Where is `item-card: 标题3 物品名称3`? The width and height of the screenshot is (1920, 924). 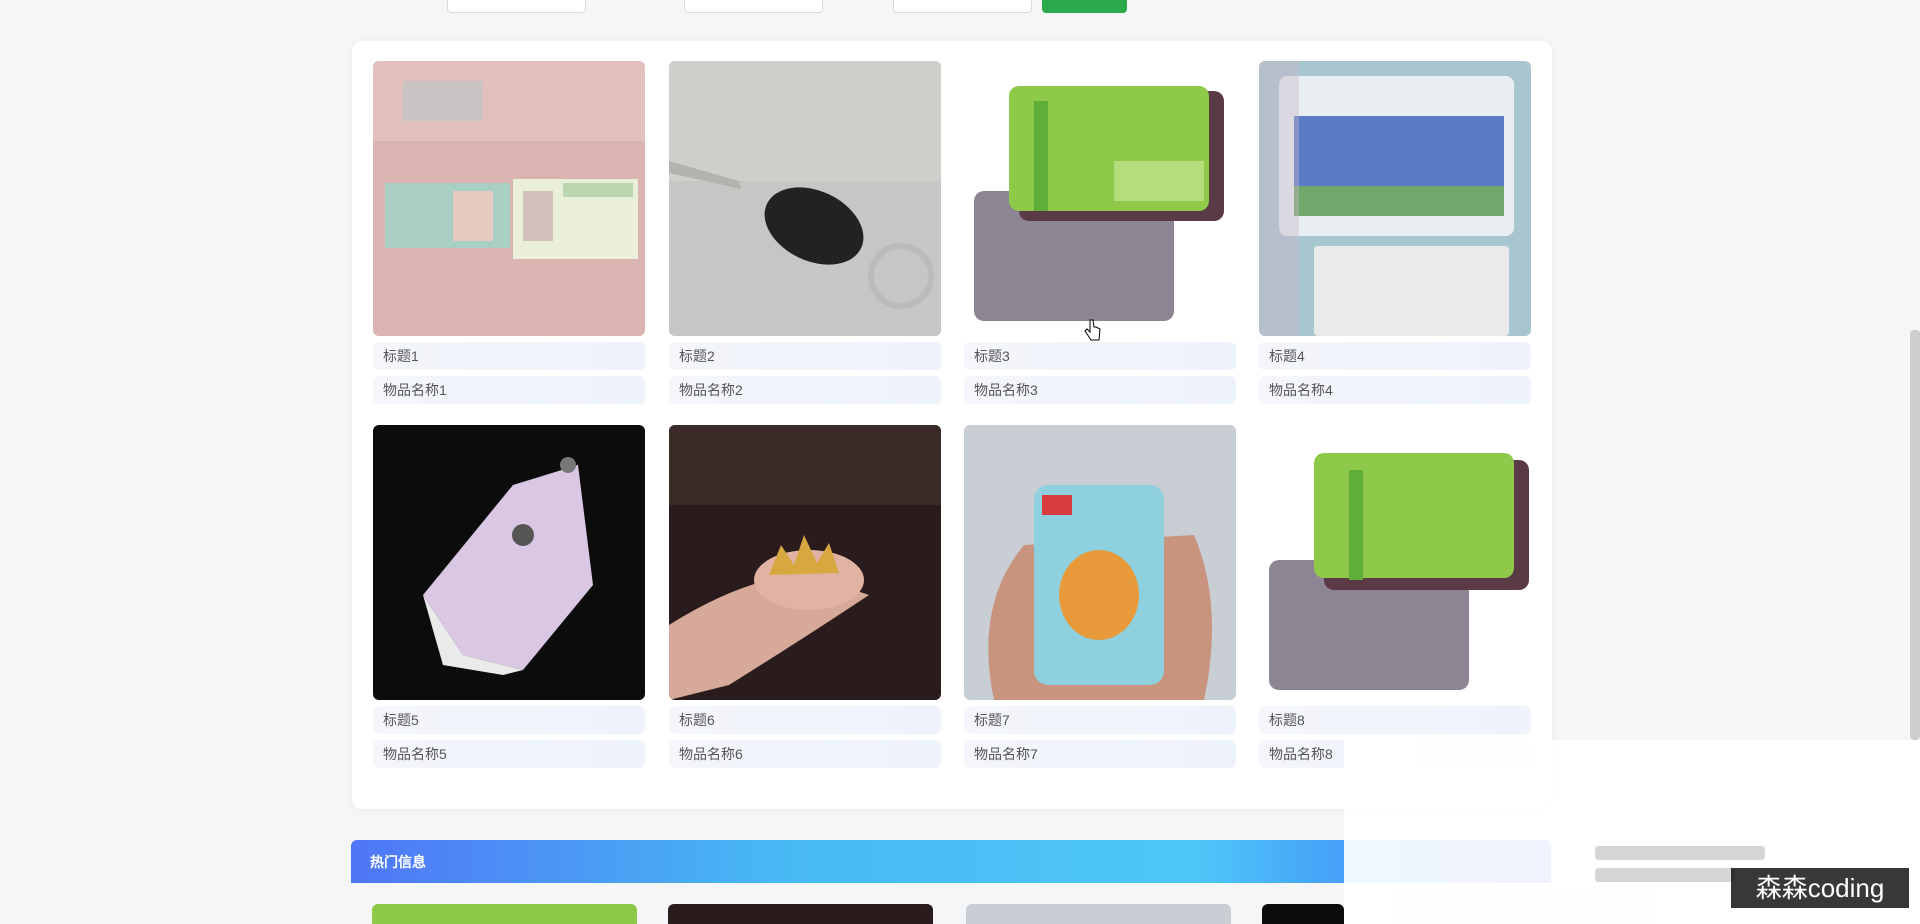
item-card: 标题3 物品名称3 is located at coordinates (1100, 232).